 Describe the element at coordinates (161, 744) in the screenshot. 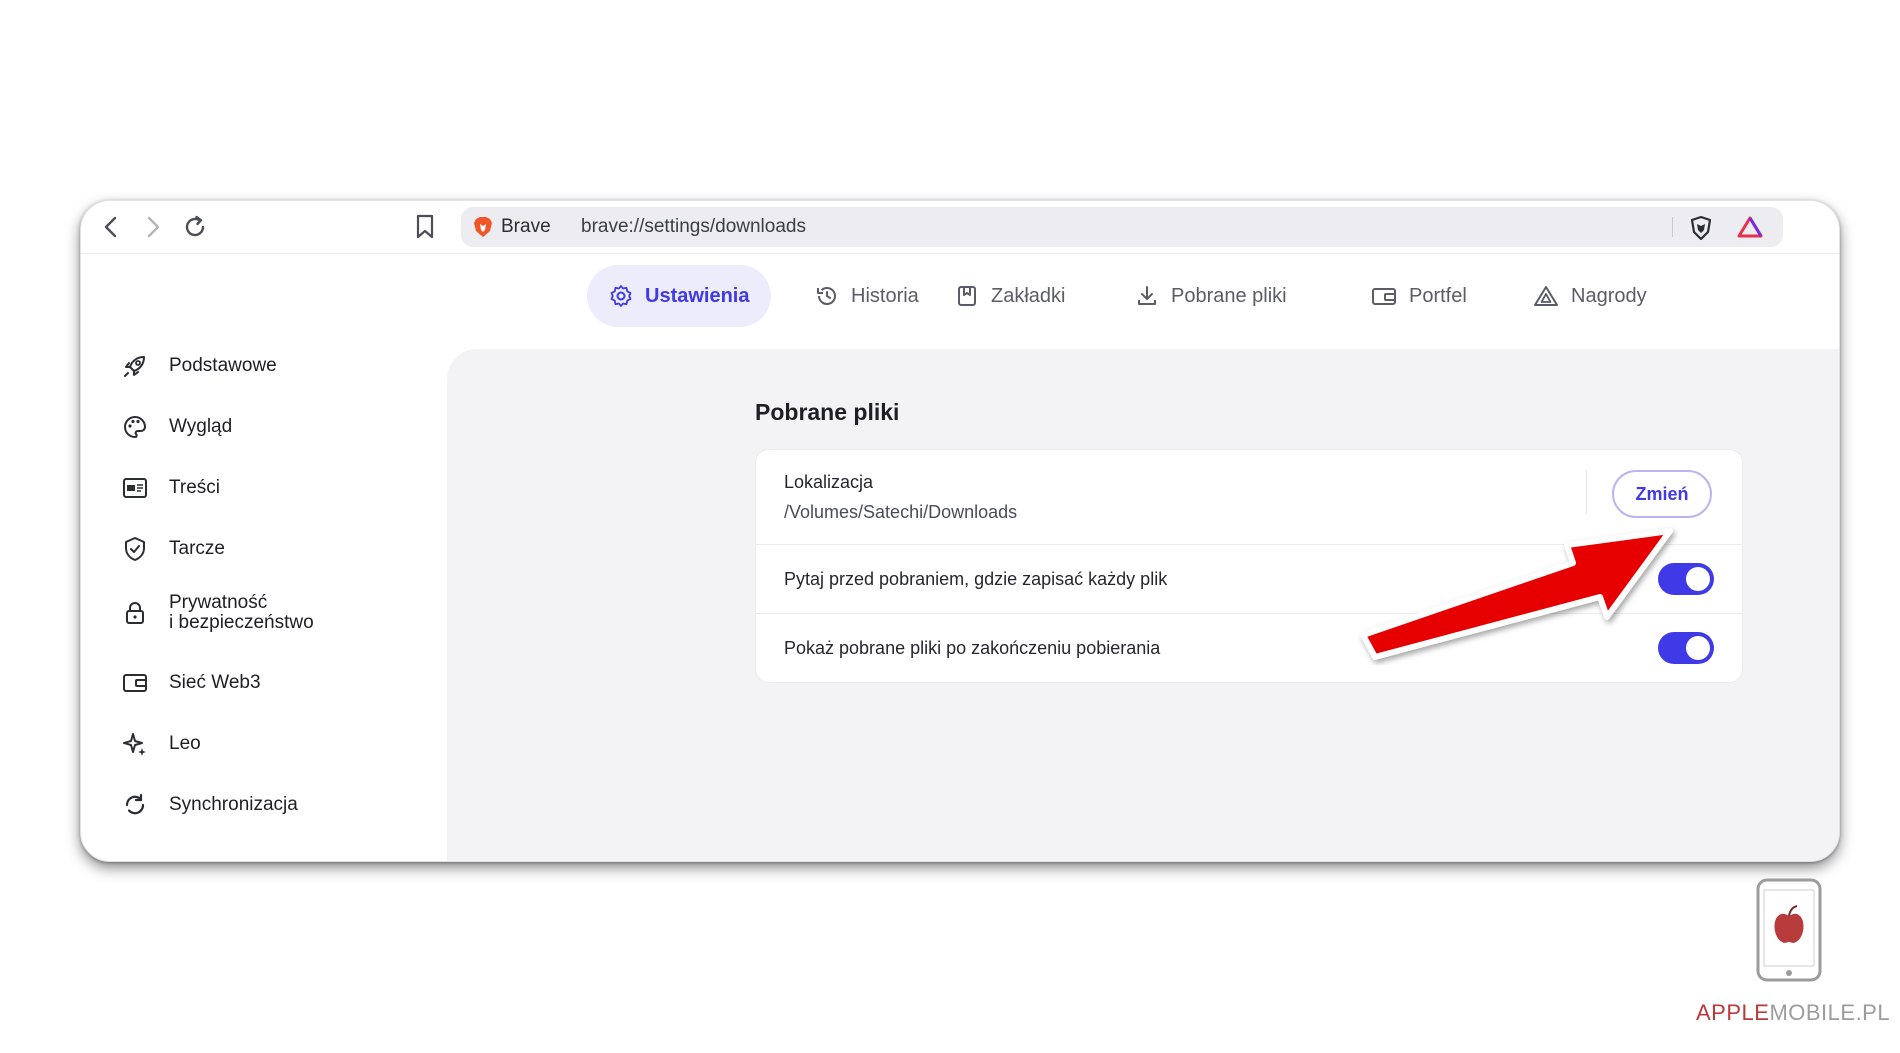

I see `sidebar-item-leo: Leo` at that location.